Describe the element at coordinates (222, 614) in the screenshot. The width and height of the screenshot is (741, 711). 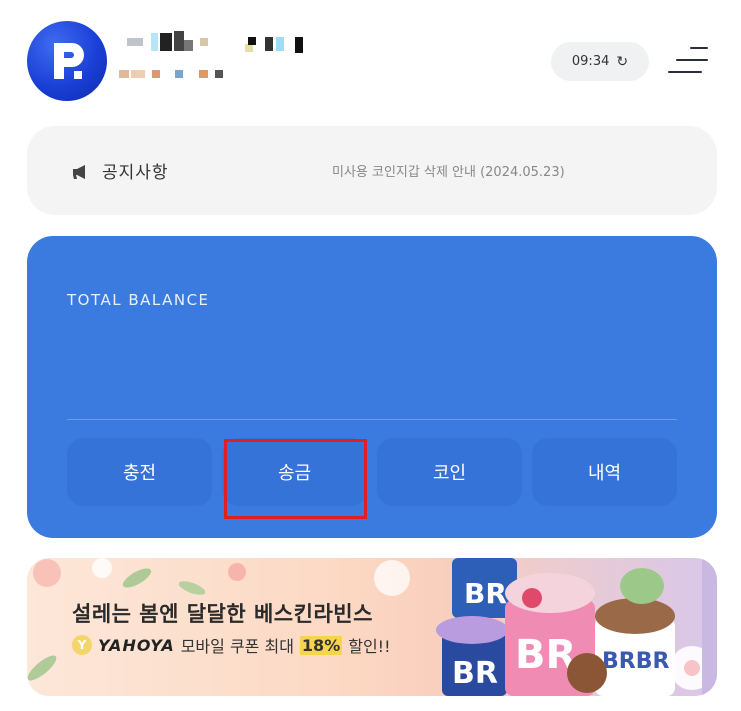
I see `banner-title: 설레는 봄엔 달달한 베스킨라빈스` at that location.